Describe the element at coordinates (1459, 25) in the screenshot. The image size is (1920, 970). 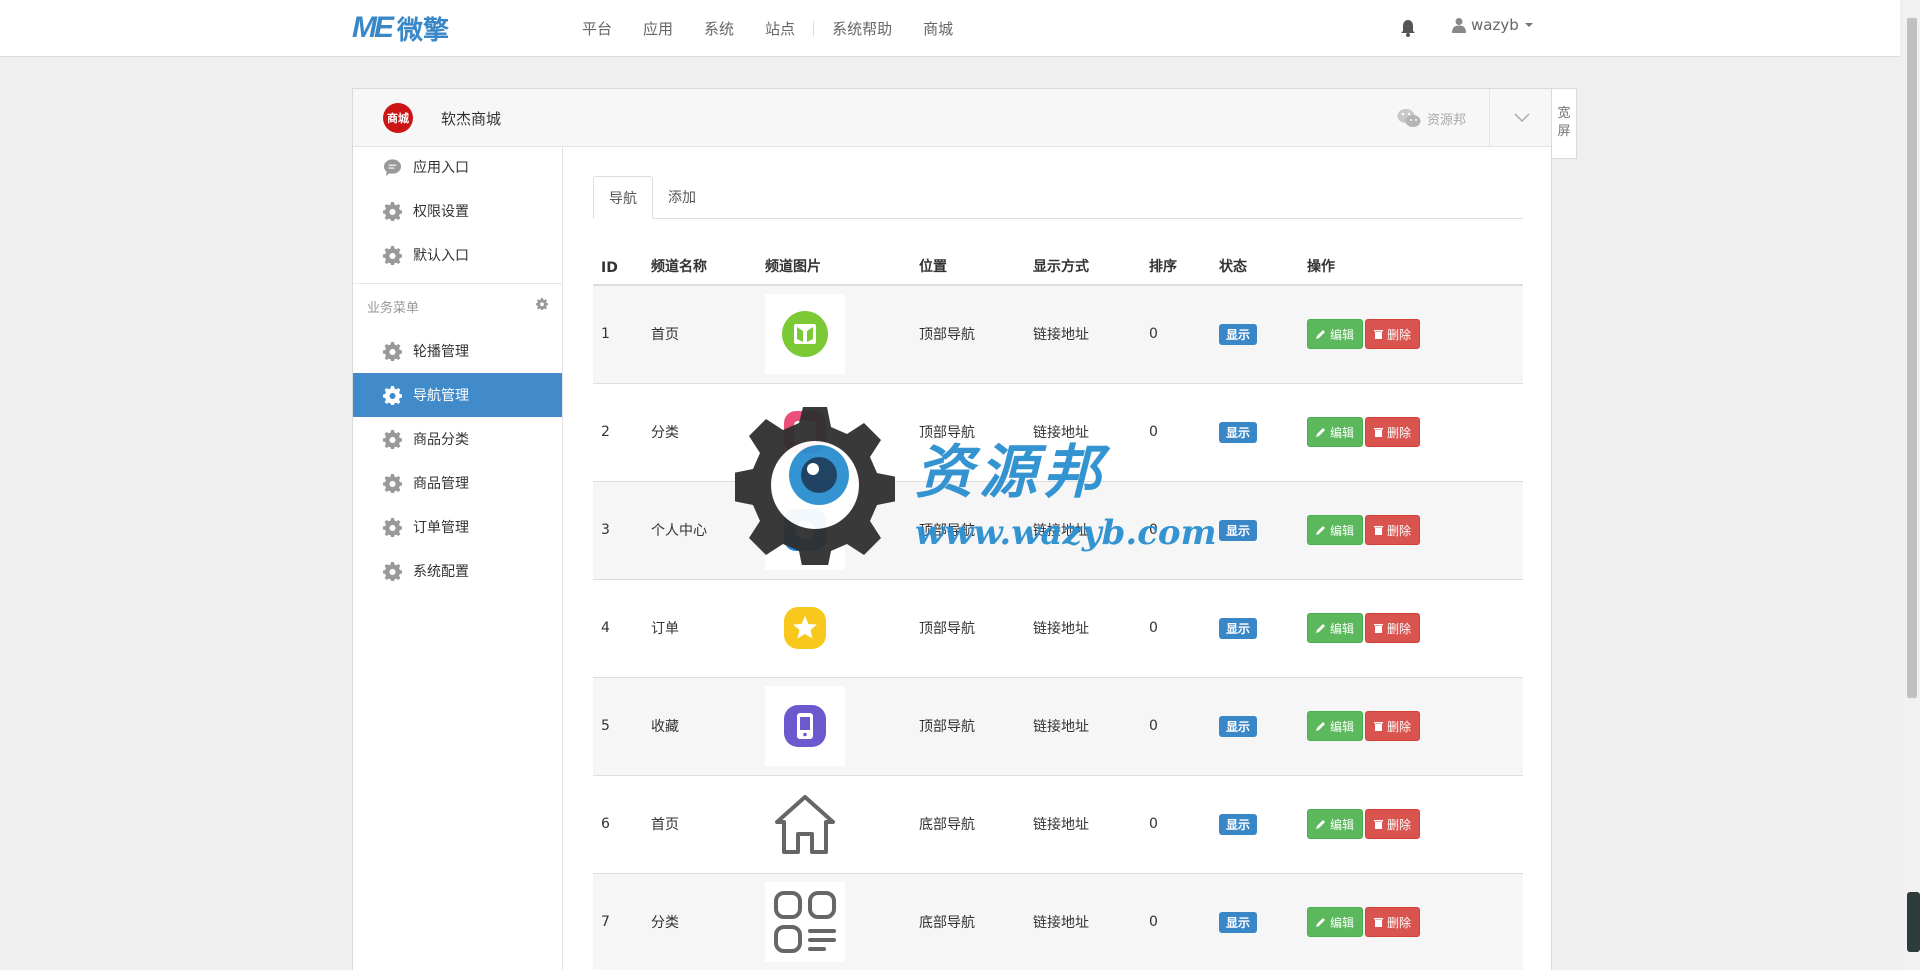
I see `user-icon` at that location.